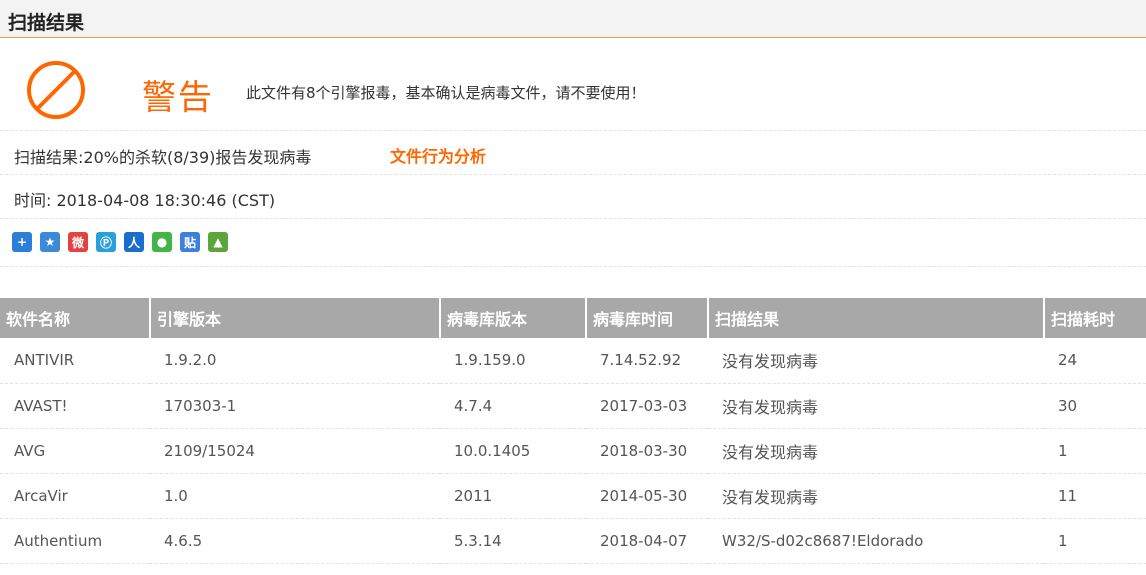 The width and height of the screenshot is (1146, 575). I want to click on share-renren-icon: 人, so click(134, 242).